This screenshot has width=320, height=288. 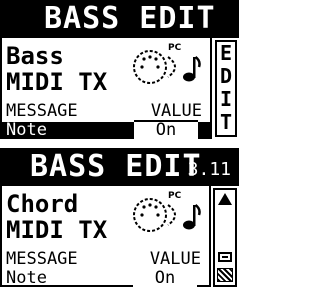 I want to click on part-name: Bass, so click(x=35, y=56).